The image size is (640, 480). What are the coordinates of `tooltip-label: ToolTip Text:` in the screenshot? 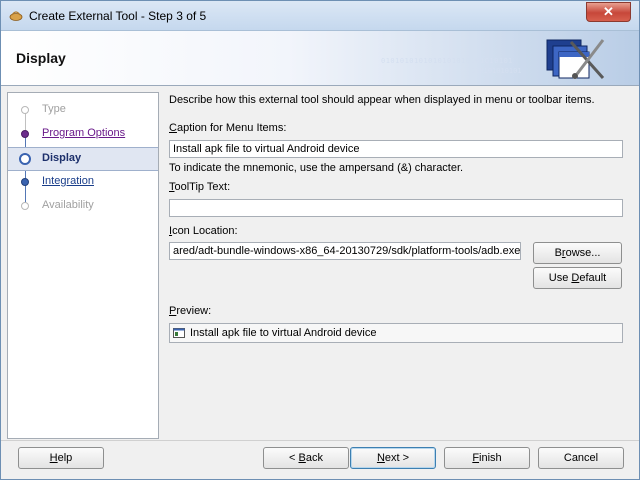 It's located at (199, 187).